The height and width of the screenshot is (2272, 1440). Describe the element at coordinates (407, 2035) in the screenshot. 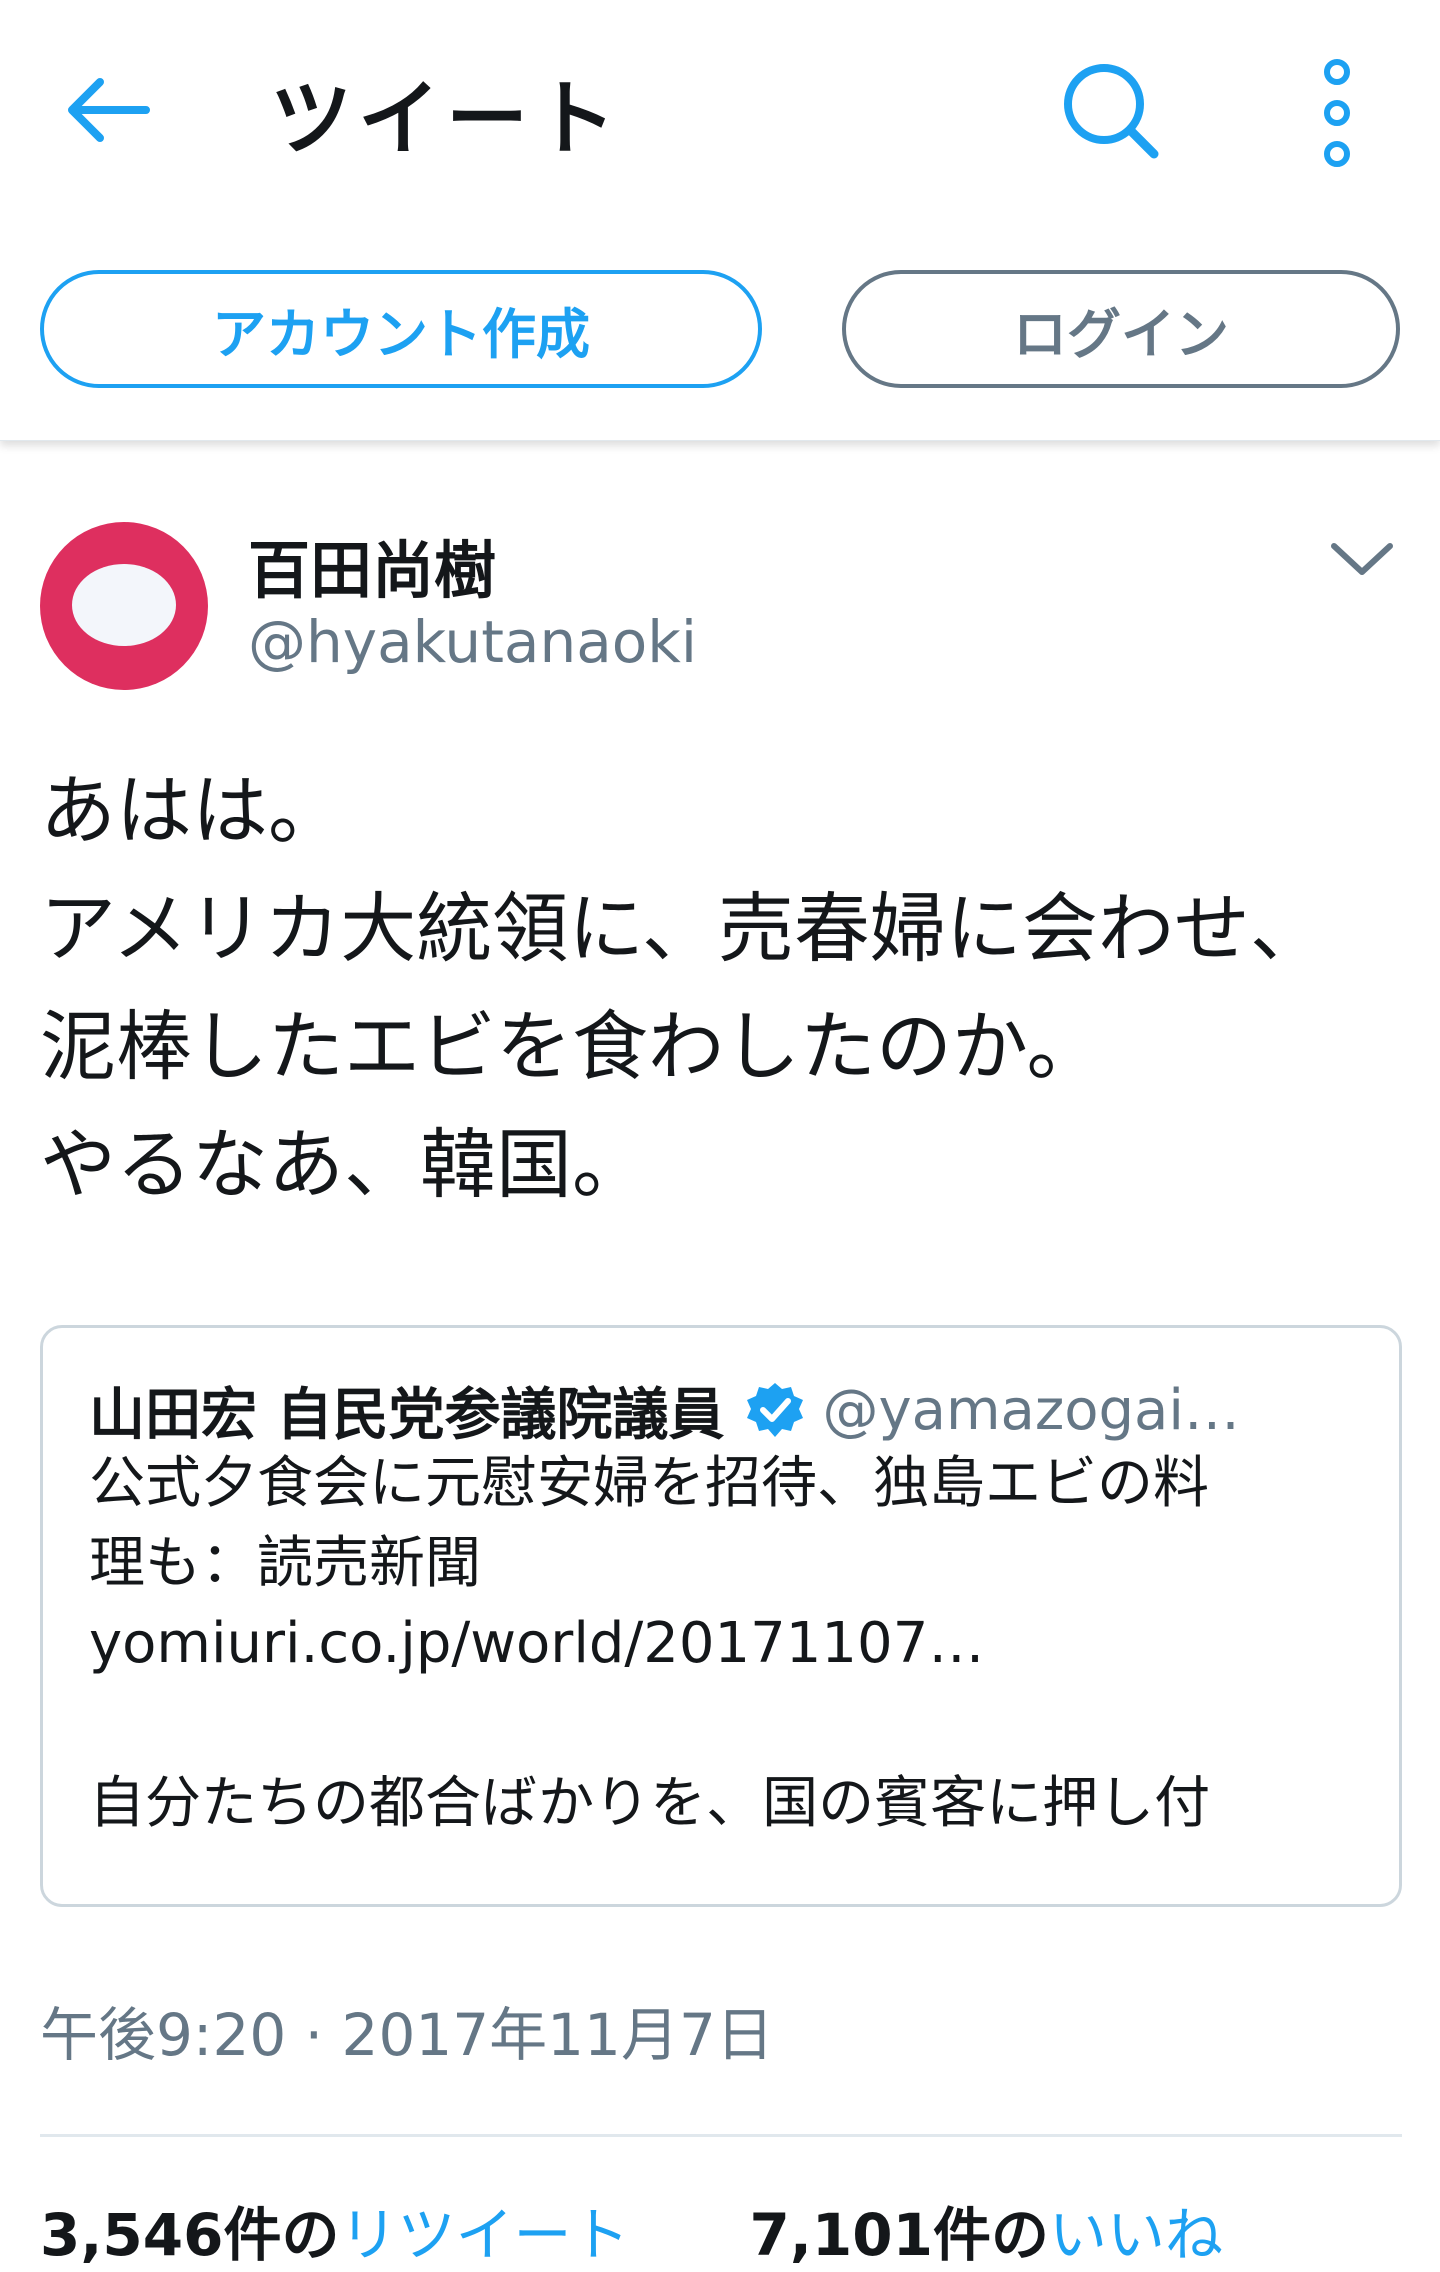

I see `tweet-timestamp: 午後9:20 · 2017年11月7日` at that location.